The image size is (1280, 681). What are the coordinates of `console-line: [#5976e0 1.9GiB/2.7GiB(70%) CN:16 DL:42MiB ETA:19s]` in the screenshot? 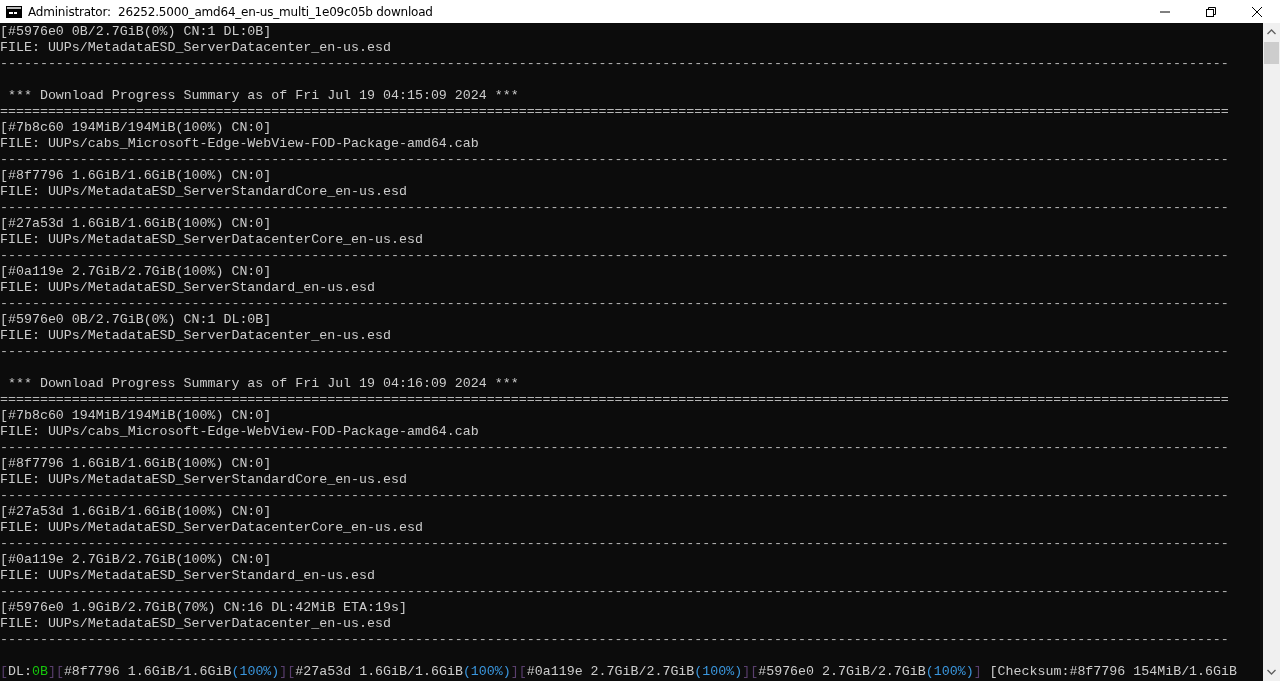 It's located at (203, 608).